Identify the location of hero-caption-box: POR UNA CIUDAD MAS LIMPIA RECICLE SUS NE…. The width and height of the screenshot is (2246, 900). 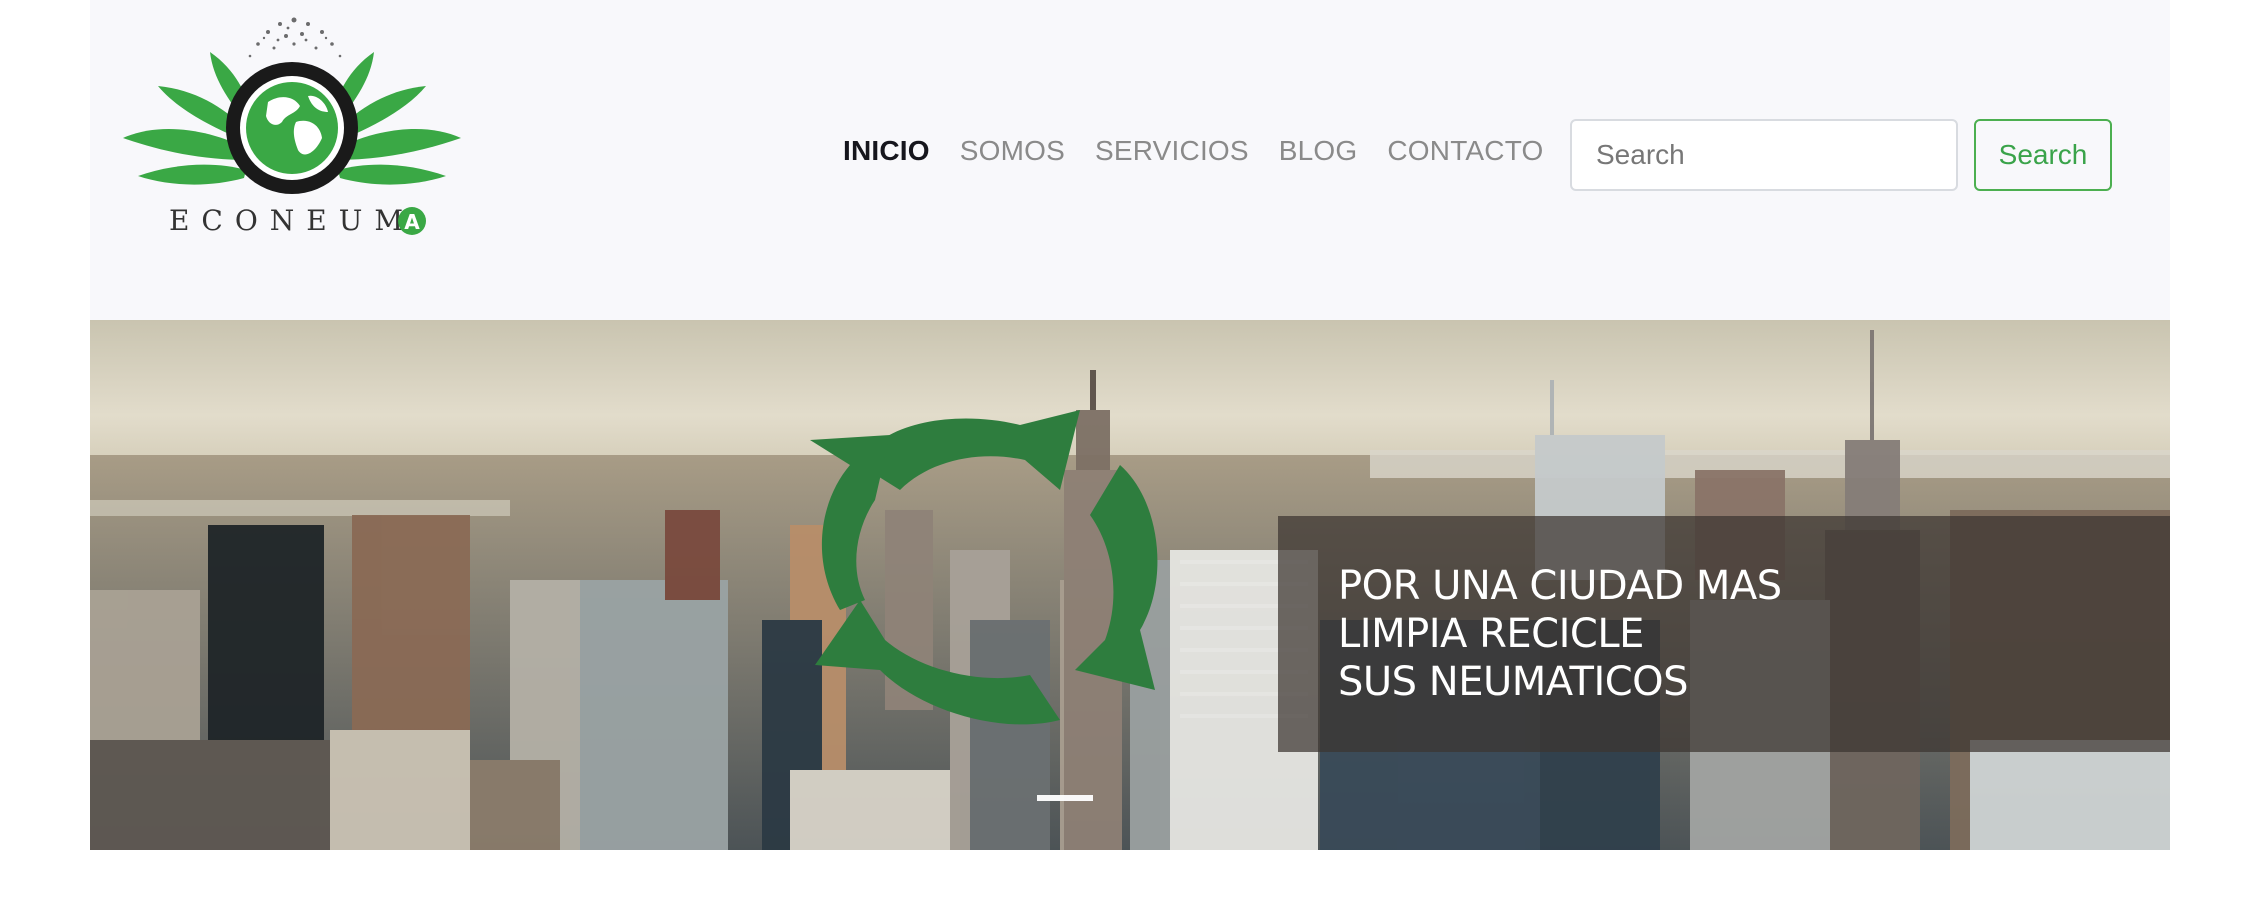
(1724, 634).